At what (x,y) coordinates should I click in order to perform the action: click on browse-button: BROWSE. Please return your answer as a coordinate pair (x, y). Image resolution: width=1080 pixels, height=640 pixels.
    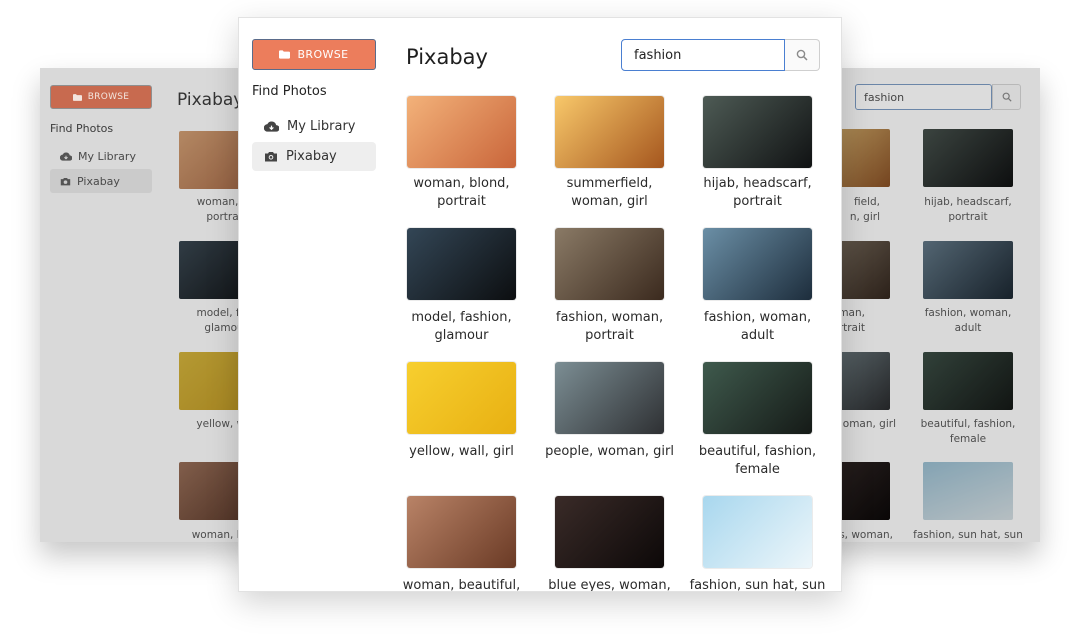
    Looking at the image, I should click on (314, 54).